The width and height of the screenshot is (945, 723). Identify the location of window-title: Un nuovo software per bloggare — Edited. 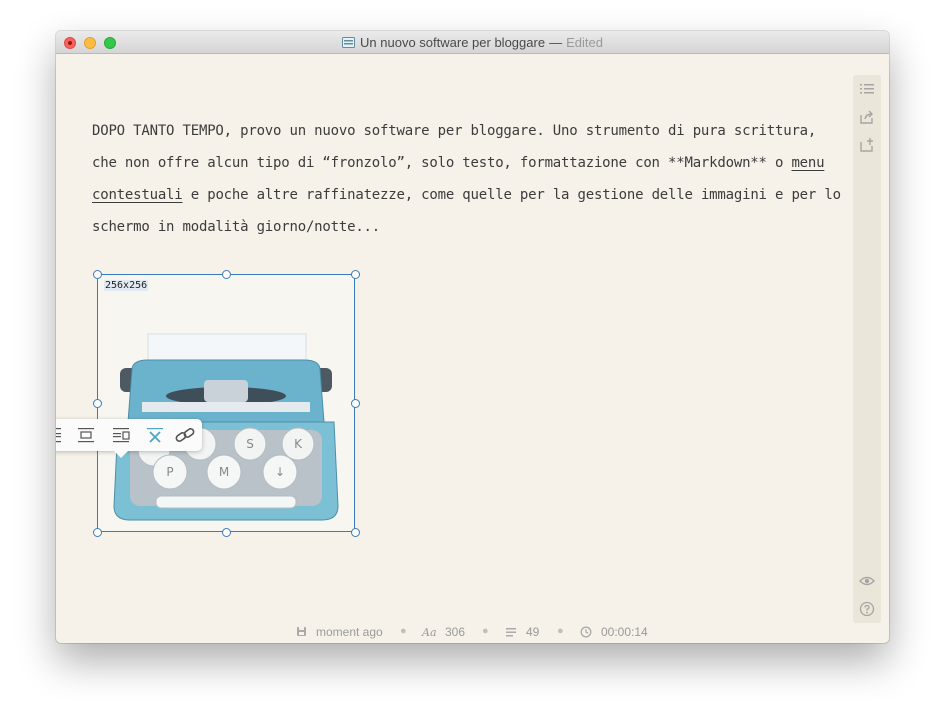
(472, 42).